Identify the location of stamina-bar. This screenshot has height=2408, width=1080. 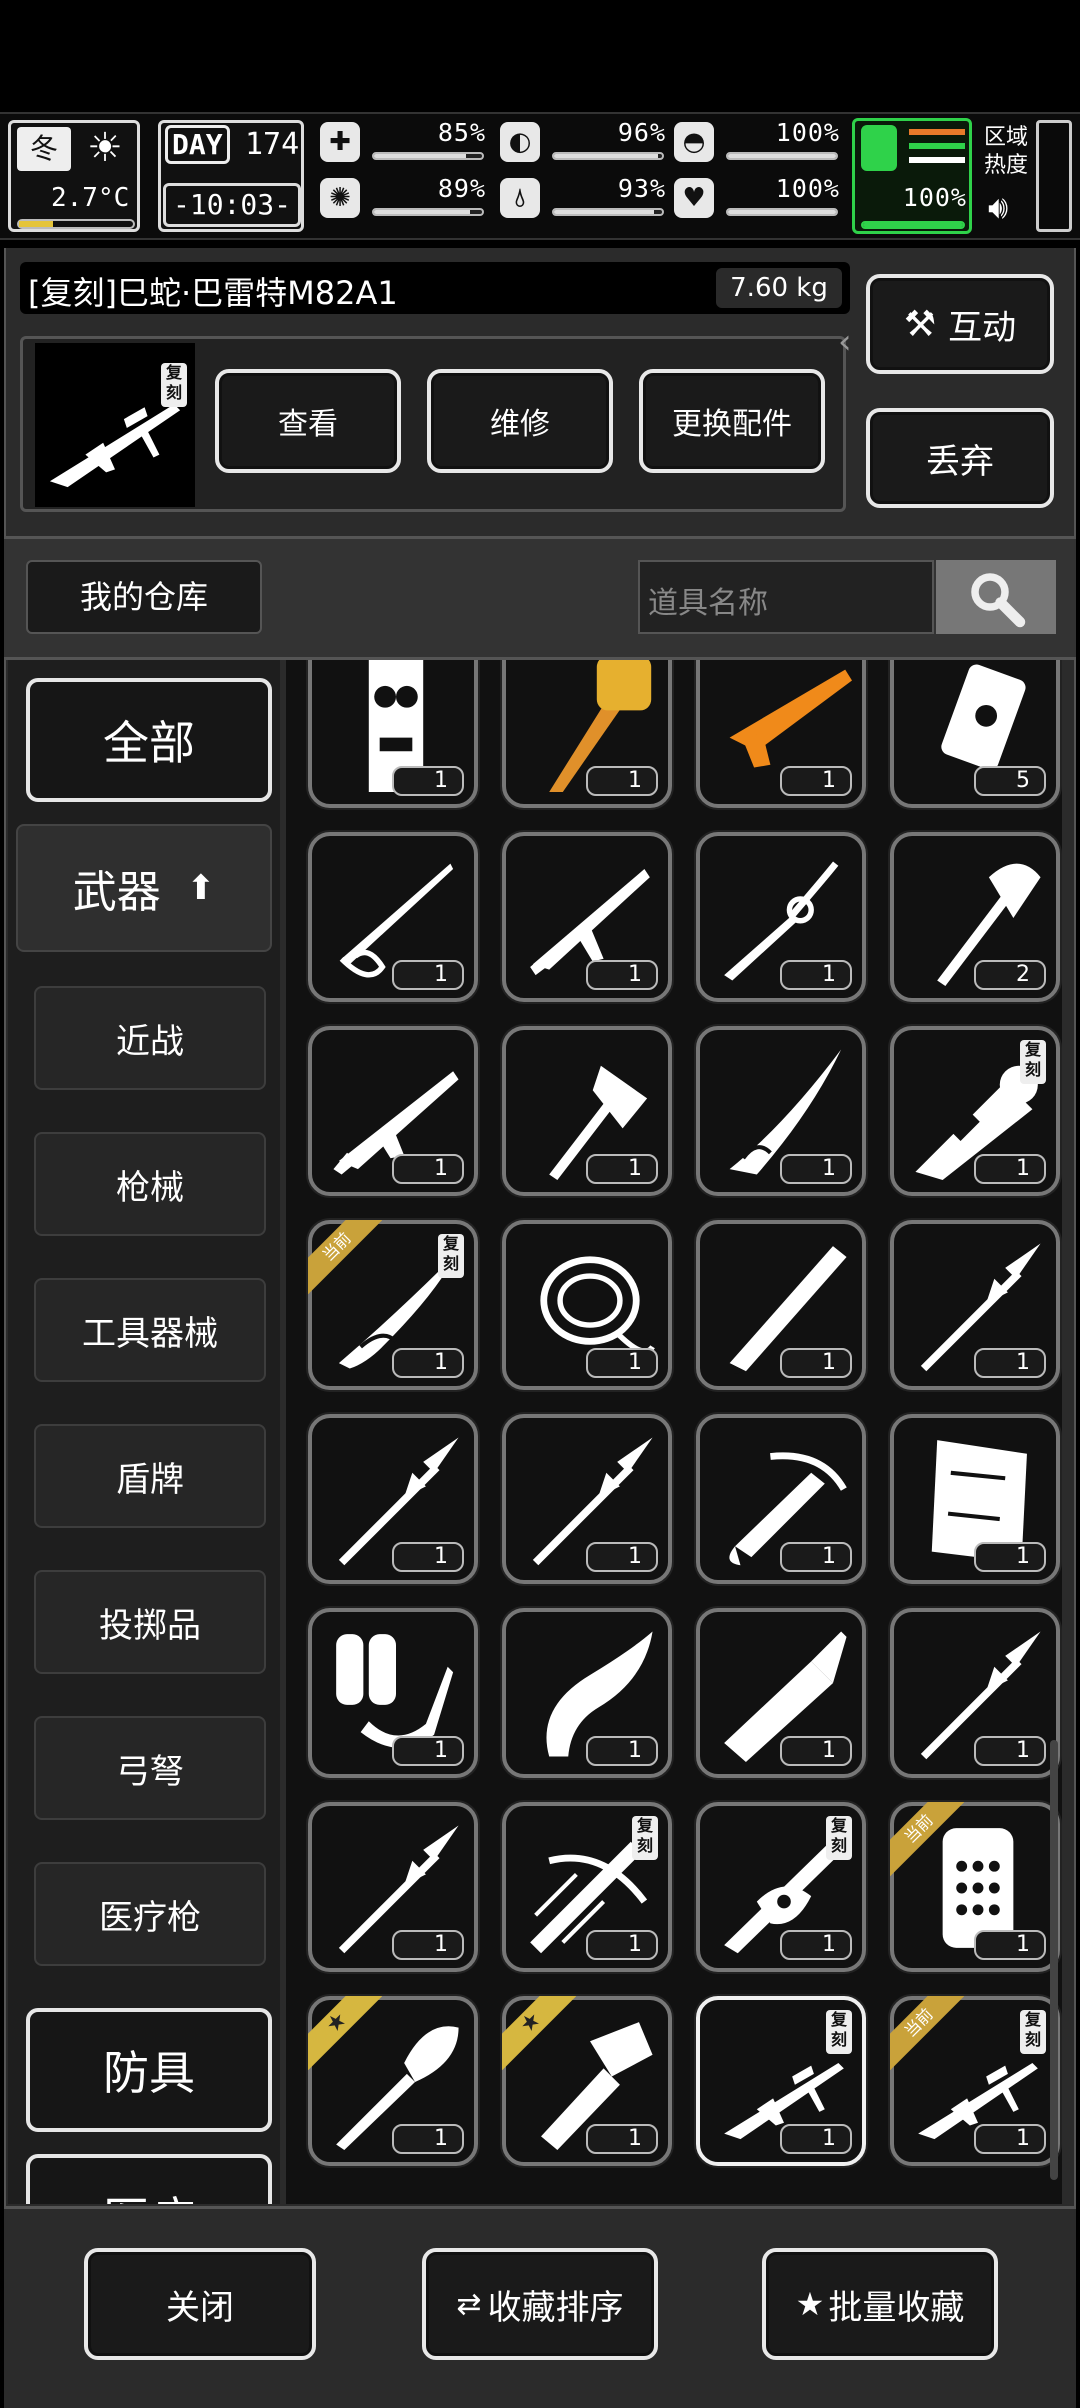
(913, 225).